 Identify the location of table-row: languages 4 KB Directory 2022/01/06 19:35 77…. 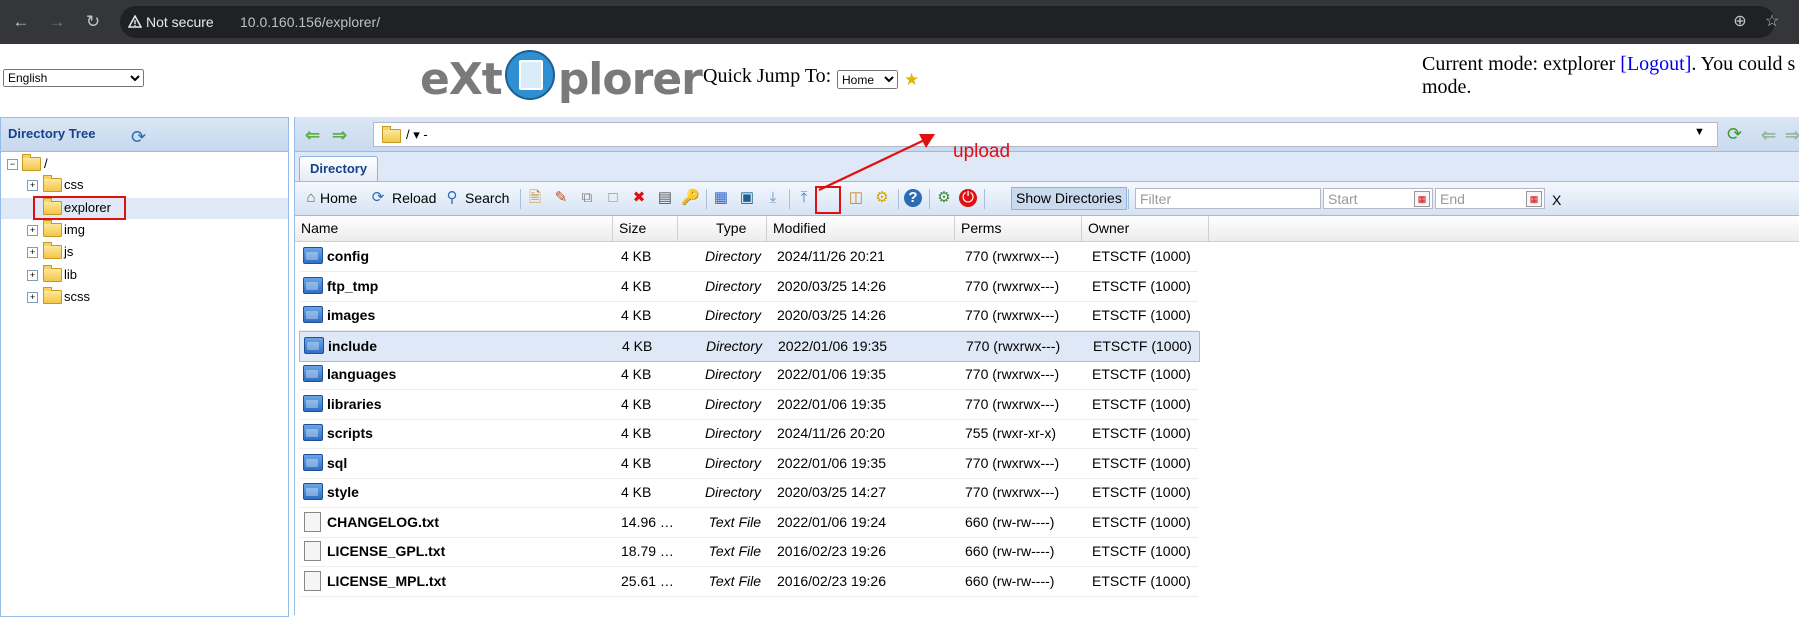
(748, 375).